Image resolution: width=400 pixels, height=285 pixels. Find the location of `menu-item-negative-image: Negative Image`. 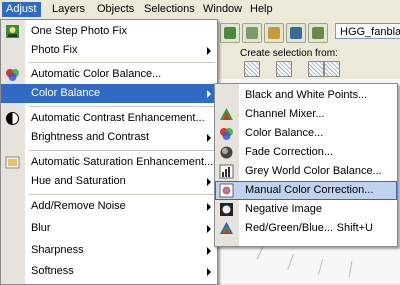

menu-item-negative-image: Negative Image is located at coordinates (306, 209).